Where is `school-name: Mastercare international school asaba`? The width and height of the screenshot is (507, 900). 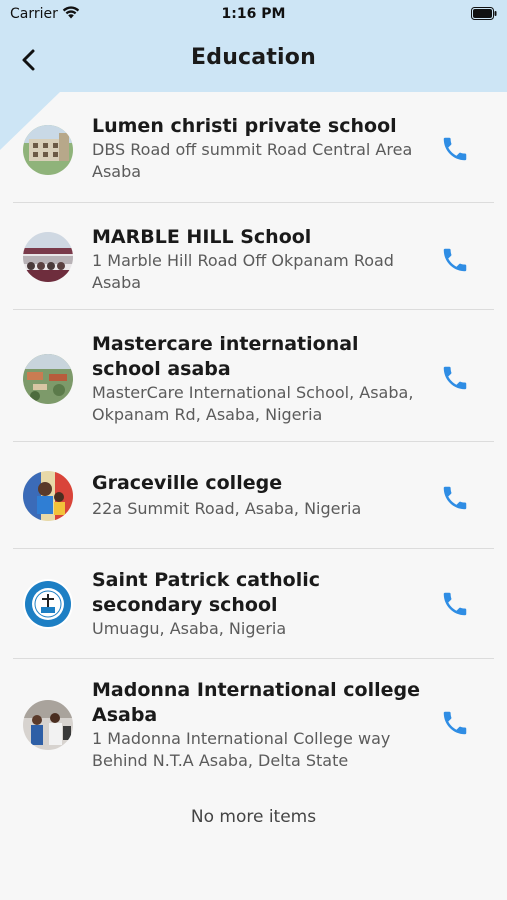
school-name: Mastercare international school asaba is located at coordinates (225, 356).